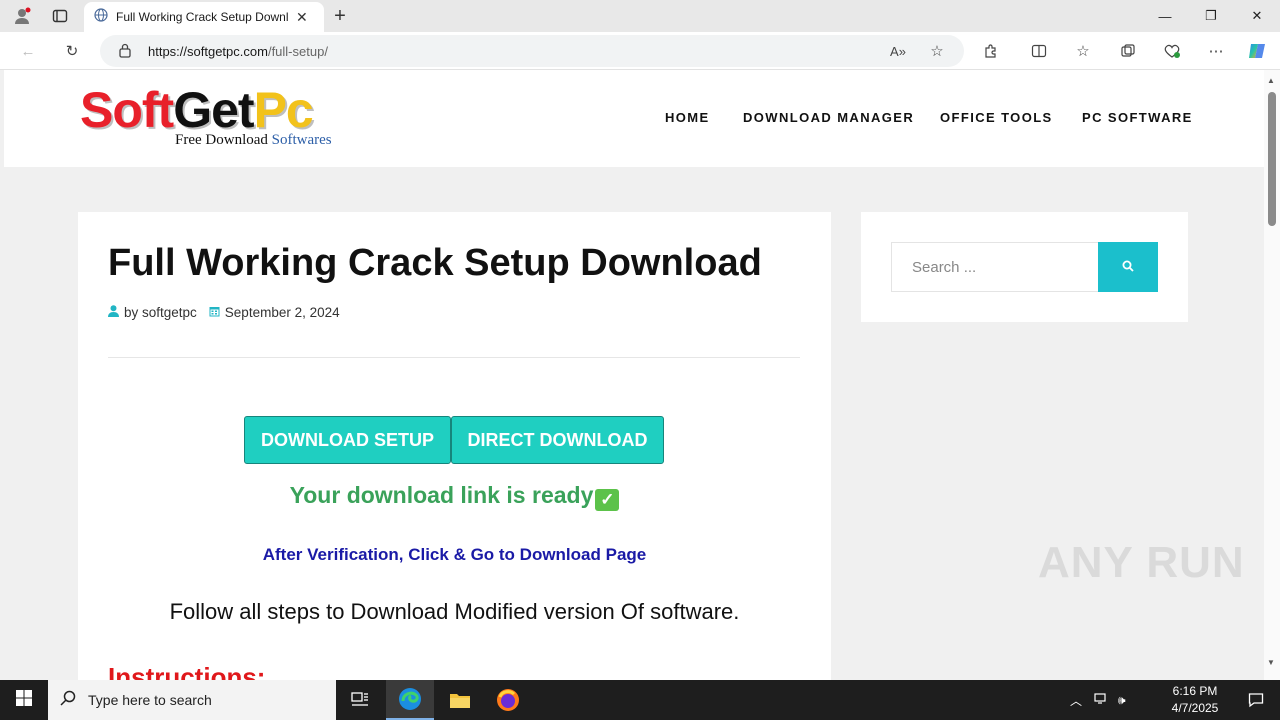 The image size is (1280, 720). Describe the element at coordinates (101, 17) in the screenshot. I see `globe-icon` at that location.